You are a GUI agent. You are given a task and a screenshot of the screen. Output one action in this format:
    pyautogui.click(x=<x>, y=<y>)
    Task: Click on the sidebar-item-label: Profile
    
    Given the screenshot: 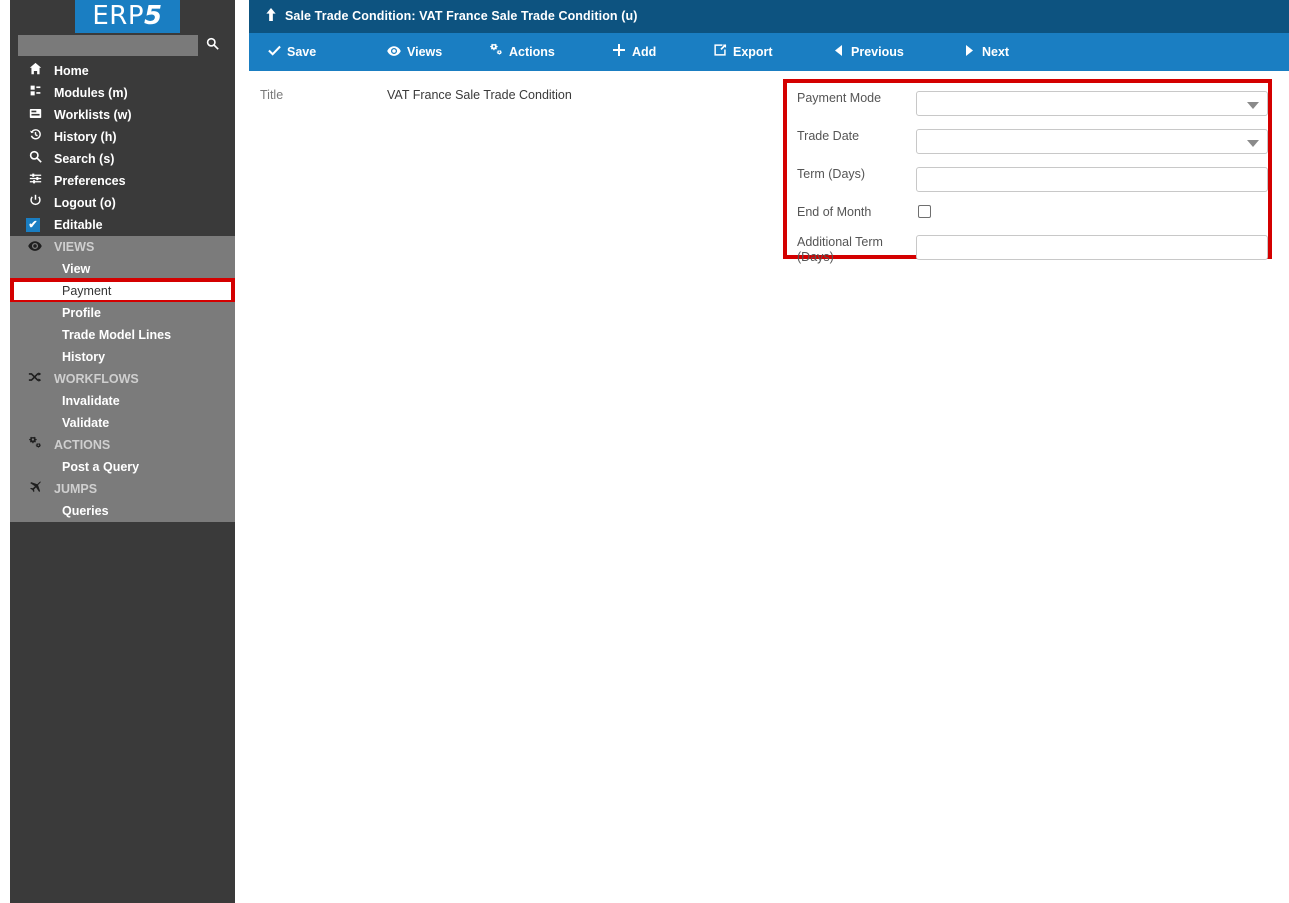 What is the action you would take?
    pyautogui.click(x=81, y=313)
    